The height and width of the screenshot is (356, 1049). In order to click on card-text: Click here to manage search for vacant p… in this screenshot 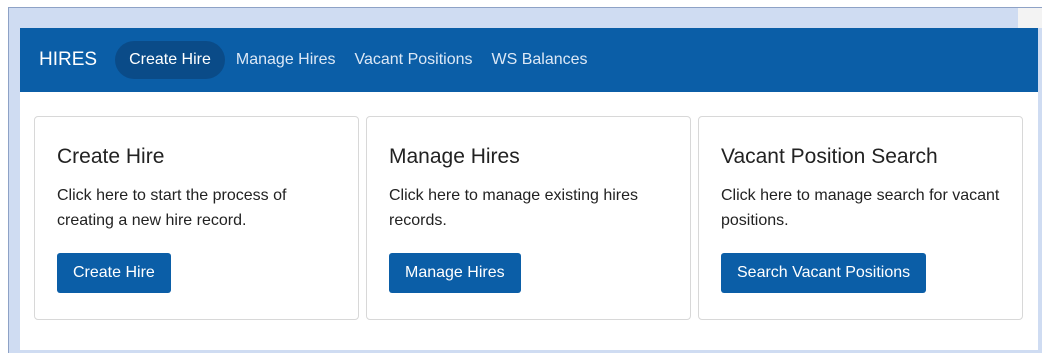, I will do `click(860, 208)`.